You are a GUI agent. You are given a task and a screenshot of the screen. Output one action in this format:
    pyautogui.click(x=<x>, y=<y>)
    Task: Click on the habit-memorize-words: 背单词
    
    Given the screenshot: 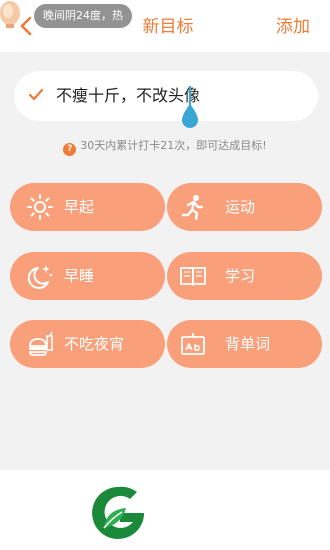 What is the action you would take?
    pyautogui.click(x=244, y=344)
    